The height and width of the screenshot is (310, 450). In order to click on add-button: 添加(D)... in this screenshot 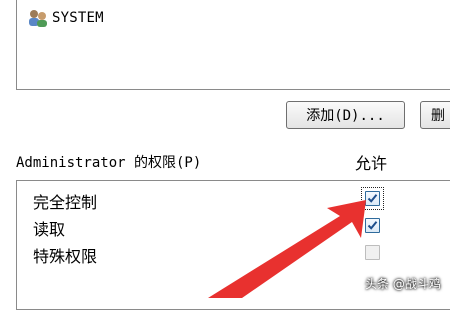, I will do `click(345, 115)`.